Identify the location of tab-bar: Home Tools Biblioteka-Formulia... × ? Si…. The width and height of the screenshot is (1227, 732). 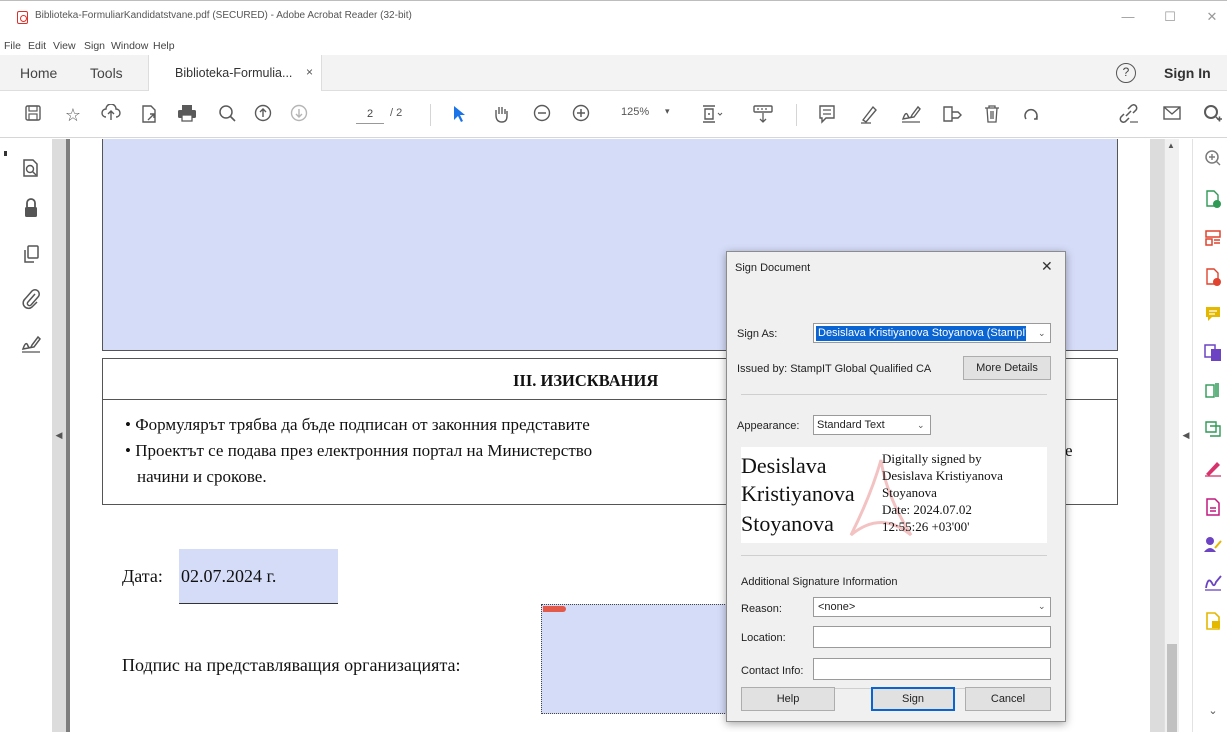
(613, 73).